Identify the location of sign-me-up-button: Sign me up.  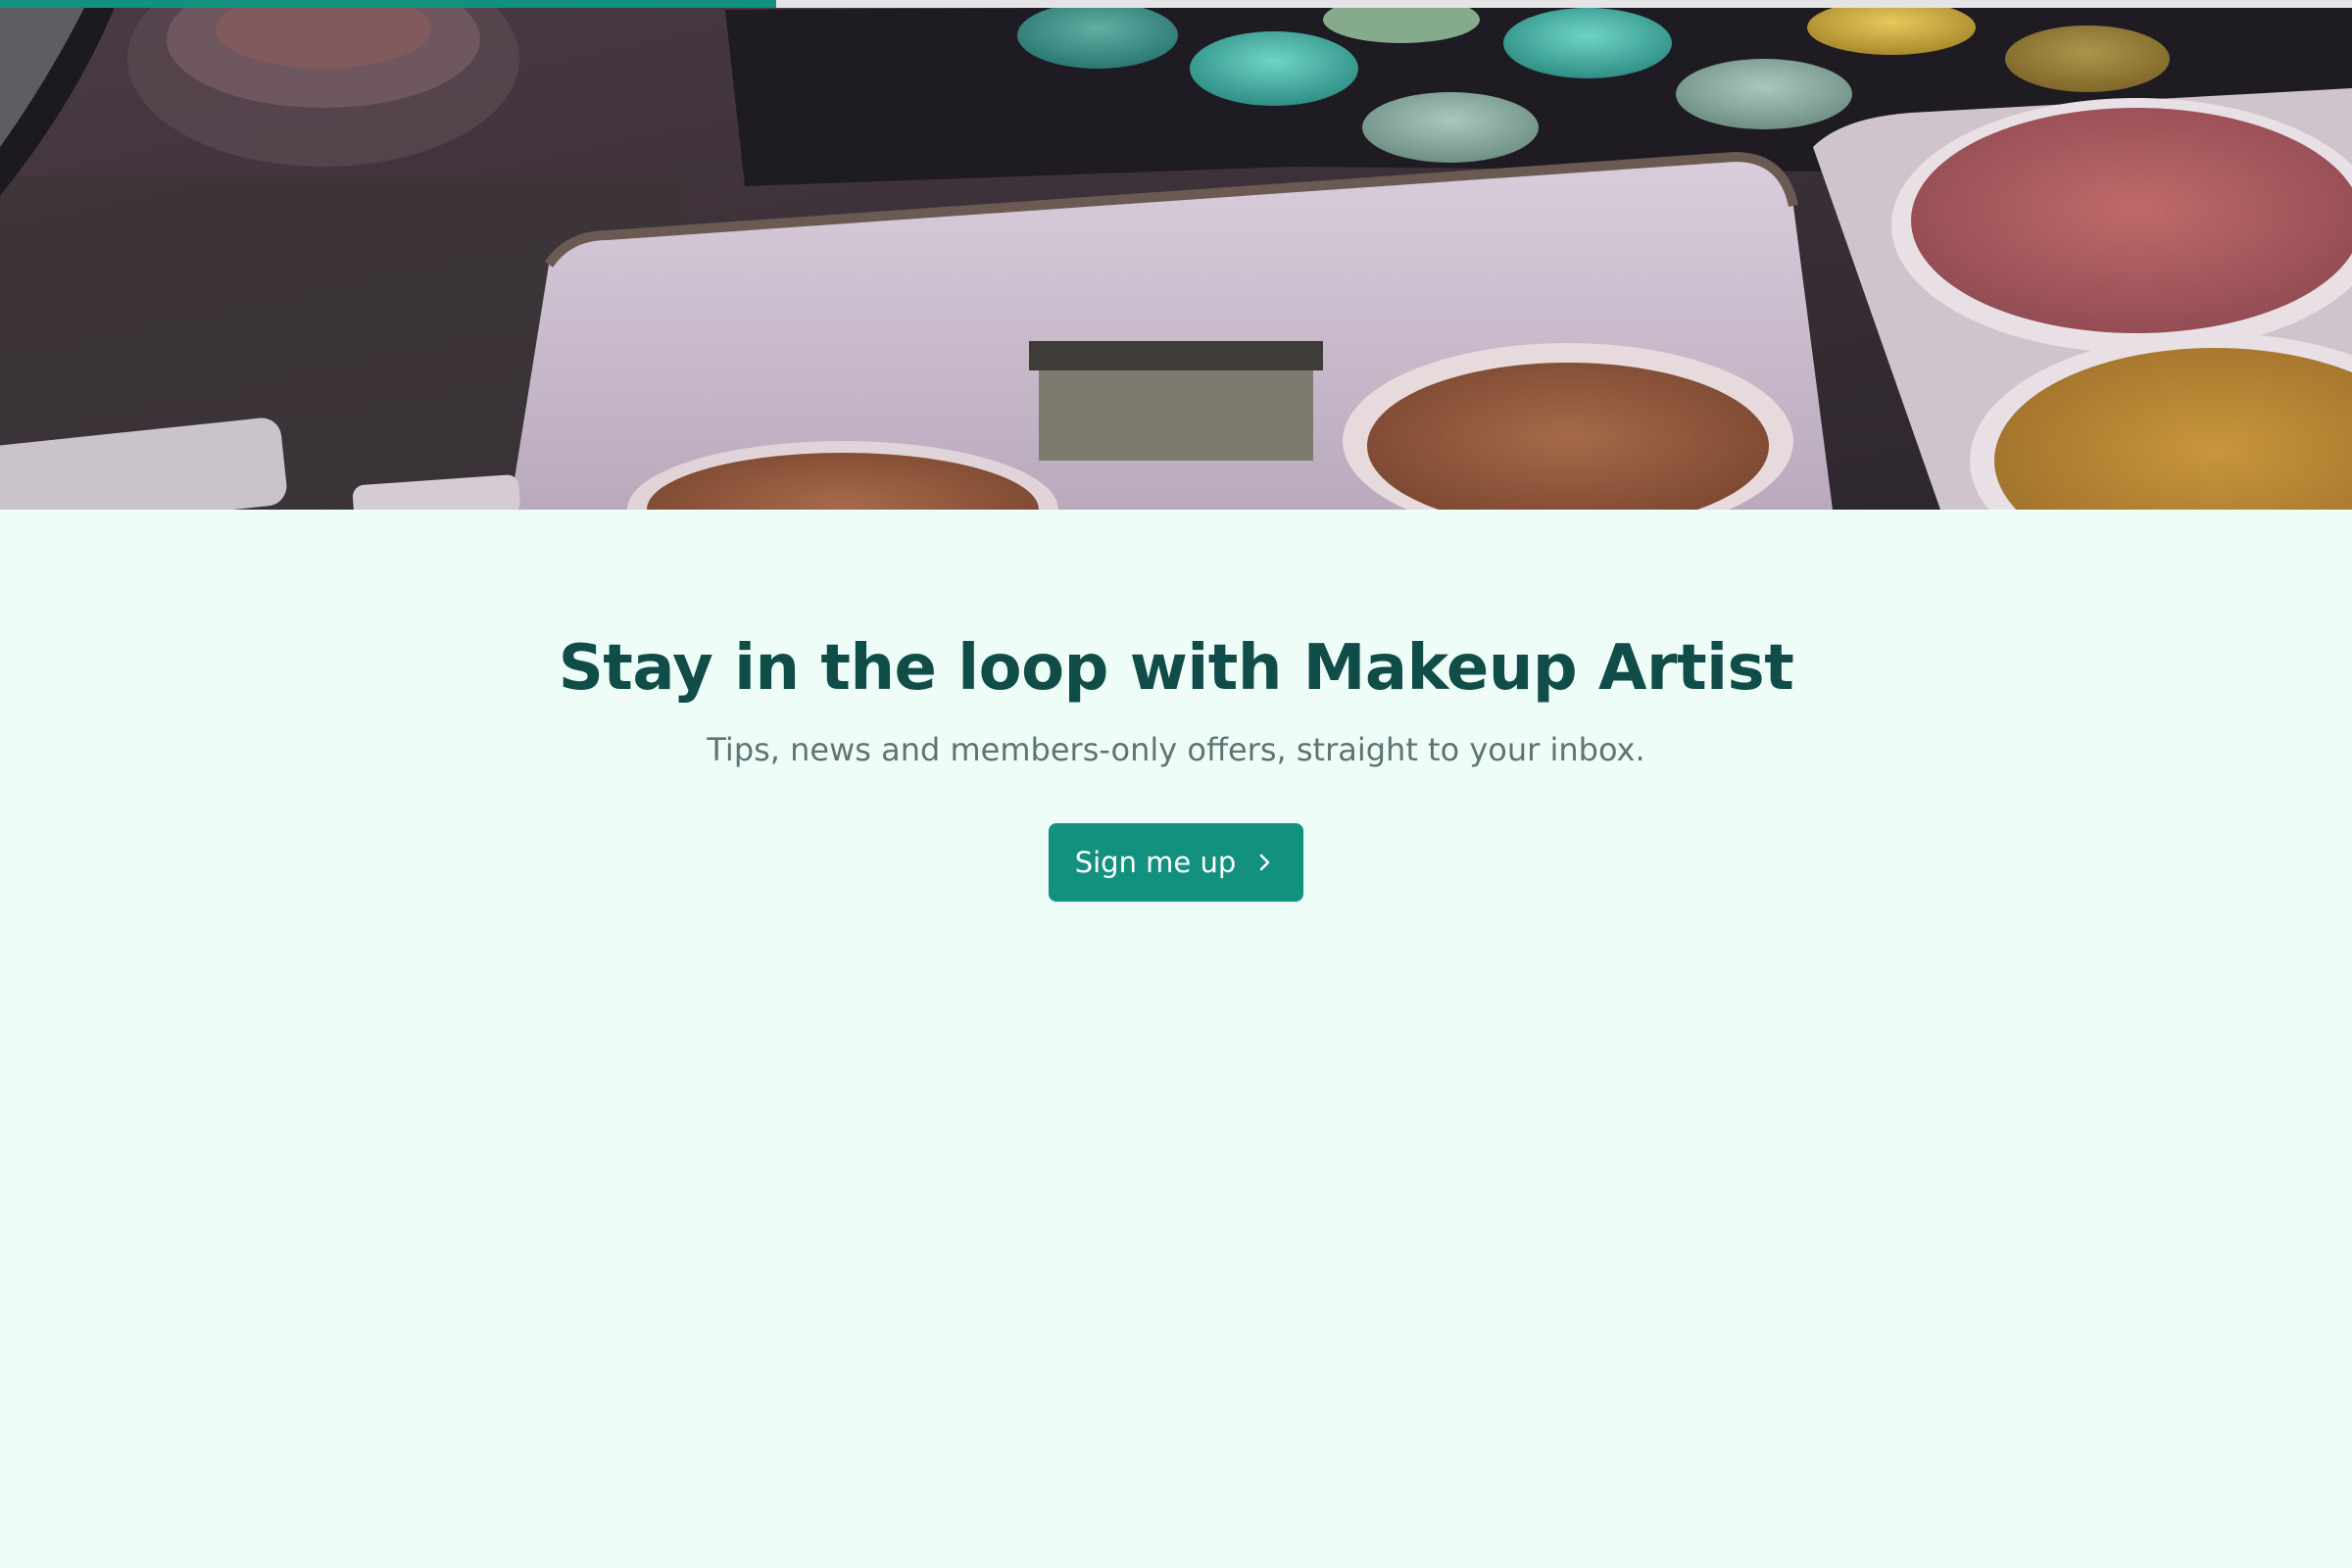
(1176, 862).